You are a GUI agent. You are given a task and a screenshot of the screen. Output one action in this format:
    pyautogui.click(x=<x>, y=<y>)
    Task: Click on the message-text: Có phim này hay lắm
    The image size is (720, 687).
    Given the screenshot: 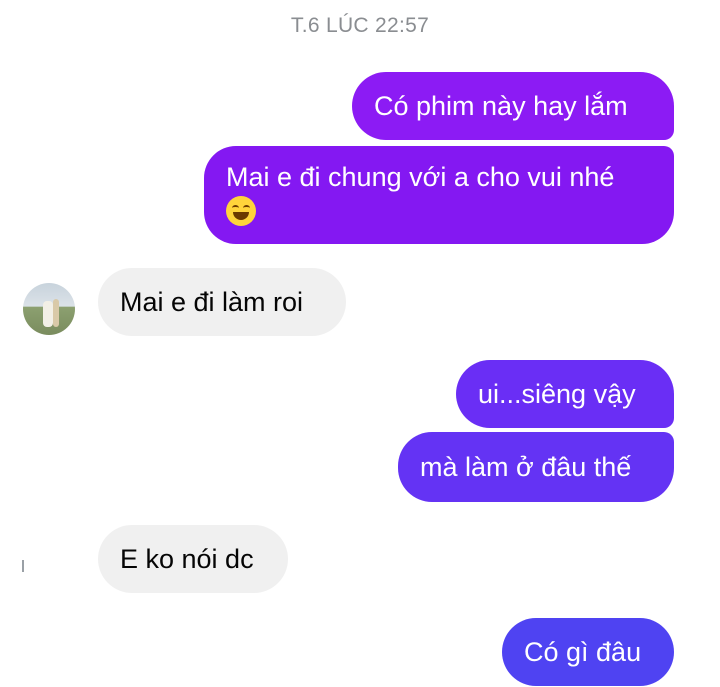 What is the action you would take?
    pyautogui.click(x=501, y=106)
    